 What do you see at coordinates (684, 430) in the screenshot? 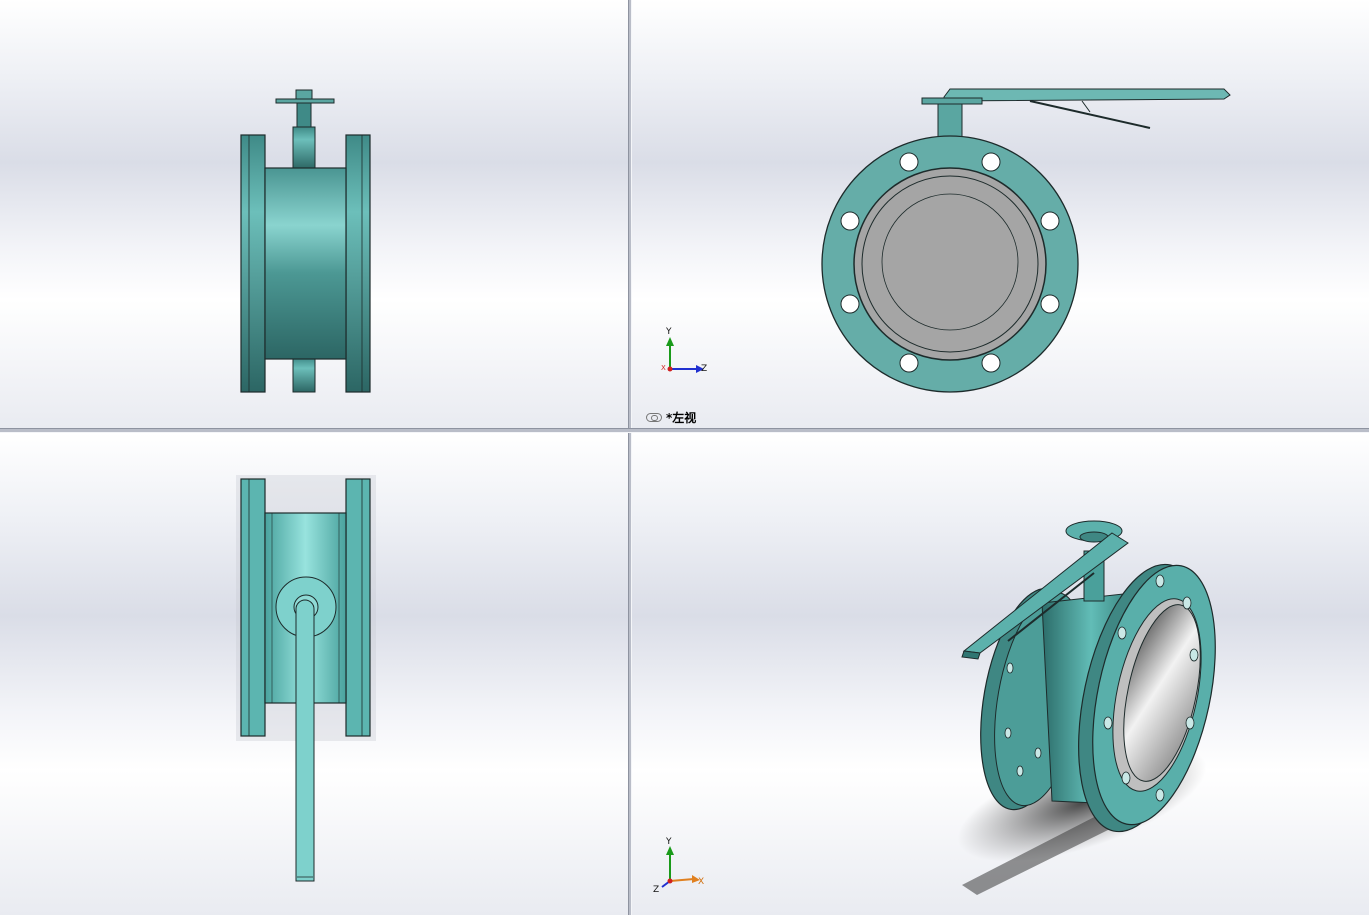
I see `horizontal-splitter` at bounding box center [684, 430].